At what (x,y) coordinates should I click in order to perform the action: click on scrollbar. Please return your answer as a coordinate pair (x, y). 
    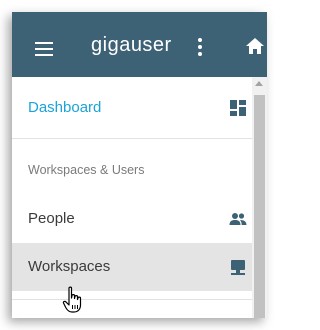
    Looking at the image, I should click on (259, 197).